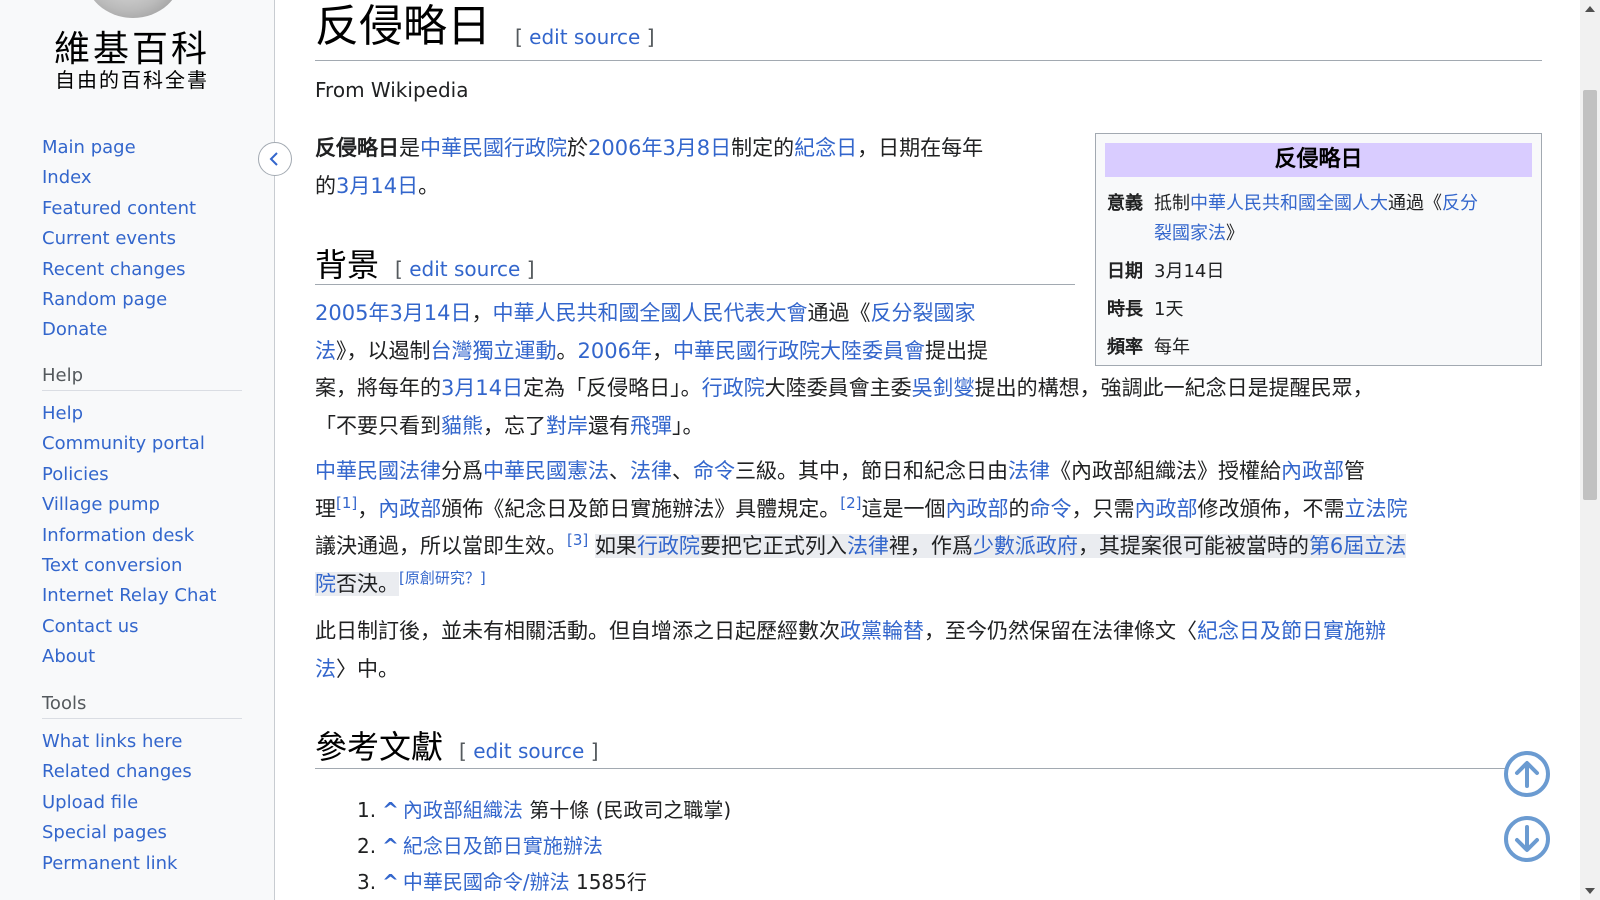  What do you see at coordinates (1527, 774) in the screenshot?
I see `scroll-to-top-button` at bounding box center [1527, 774].